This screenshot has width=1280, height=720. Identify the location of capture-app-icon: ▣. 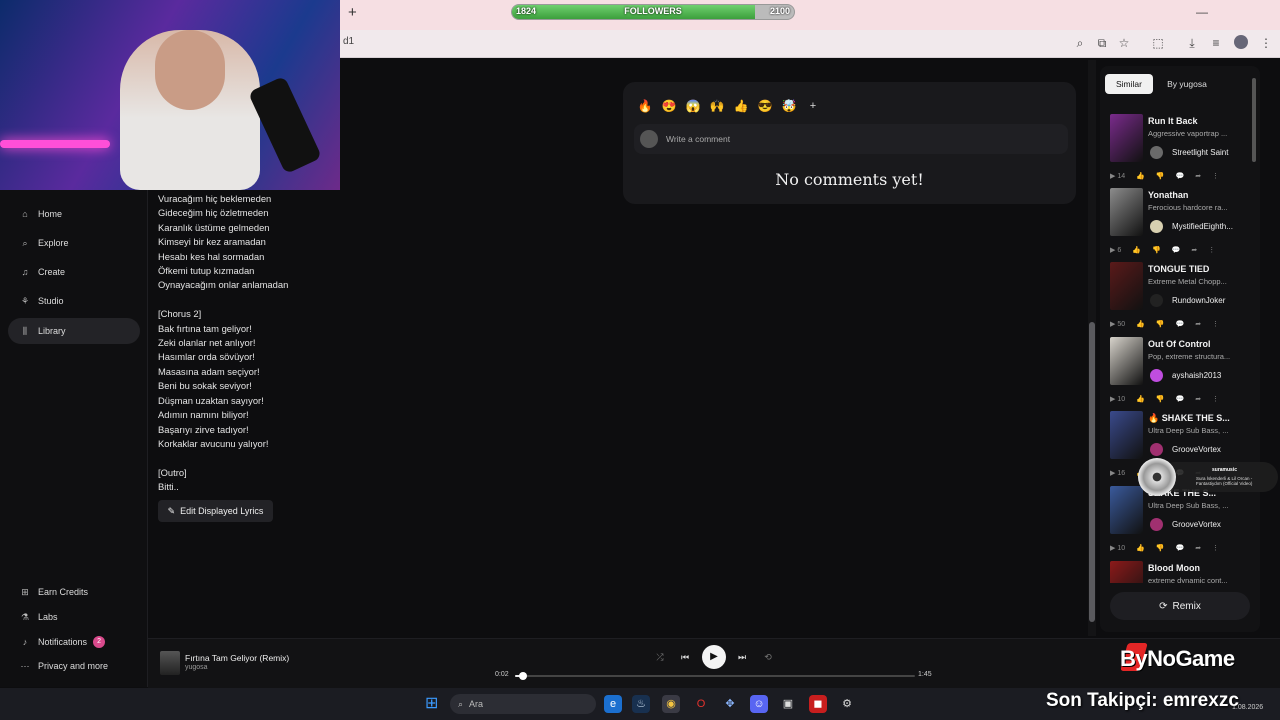
(788, 704).